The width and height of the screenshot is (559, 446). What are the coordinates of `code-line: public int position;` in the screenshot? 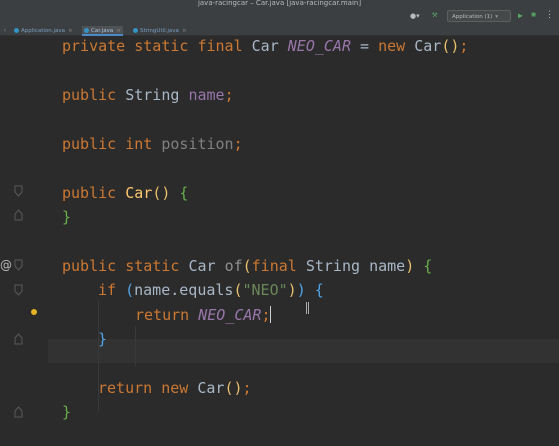 It's located at (152, 144).